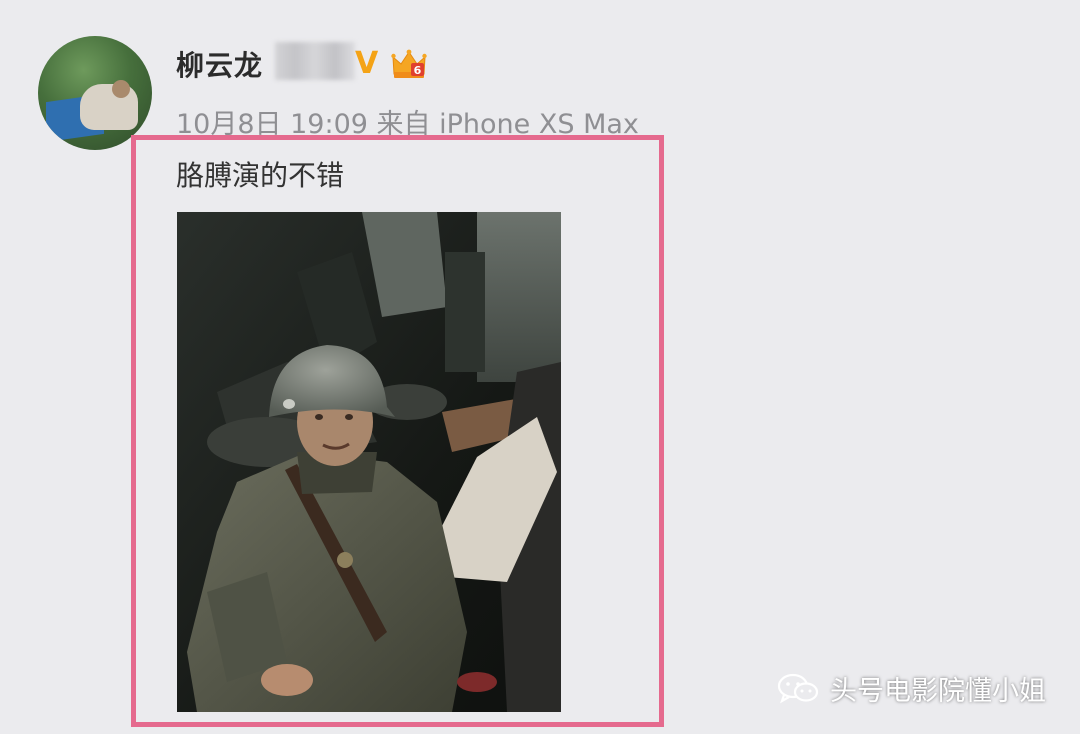 This screenshot has height=734, width=1080. Describe the element at coordinates (219, 64) in the screenshot. I see `username: 柳云龙` at that location.